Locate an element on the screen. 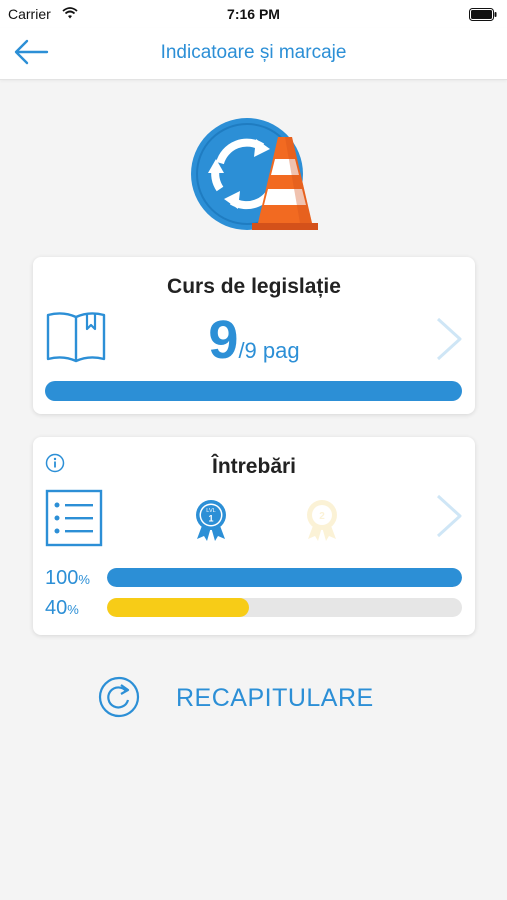 This screenshot has height=900, width=507. questions-score-2: 40% is located at coordinates (62, 608).